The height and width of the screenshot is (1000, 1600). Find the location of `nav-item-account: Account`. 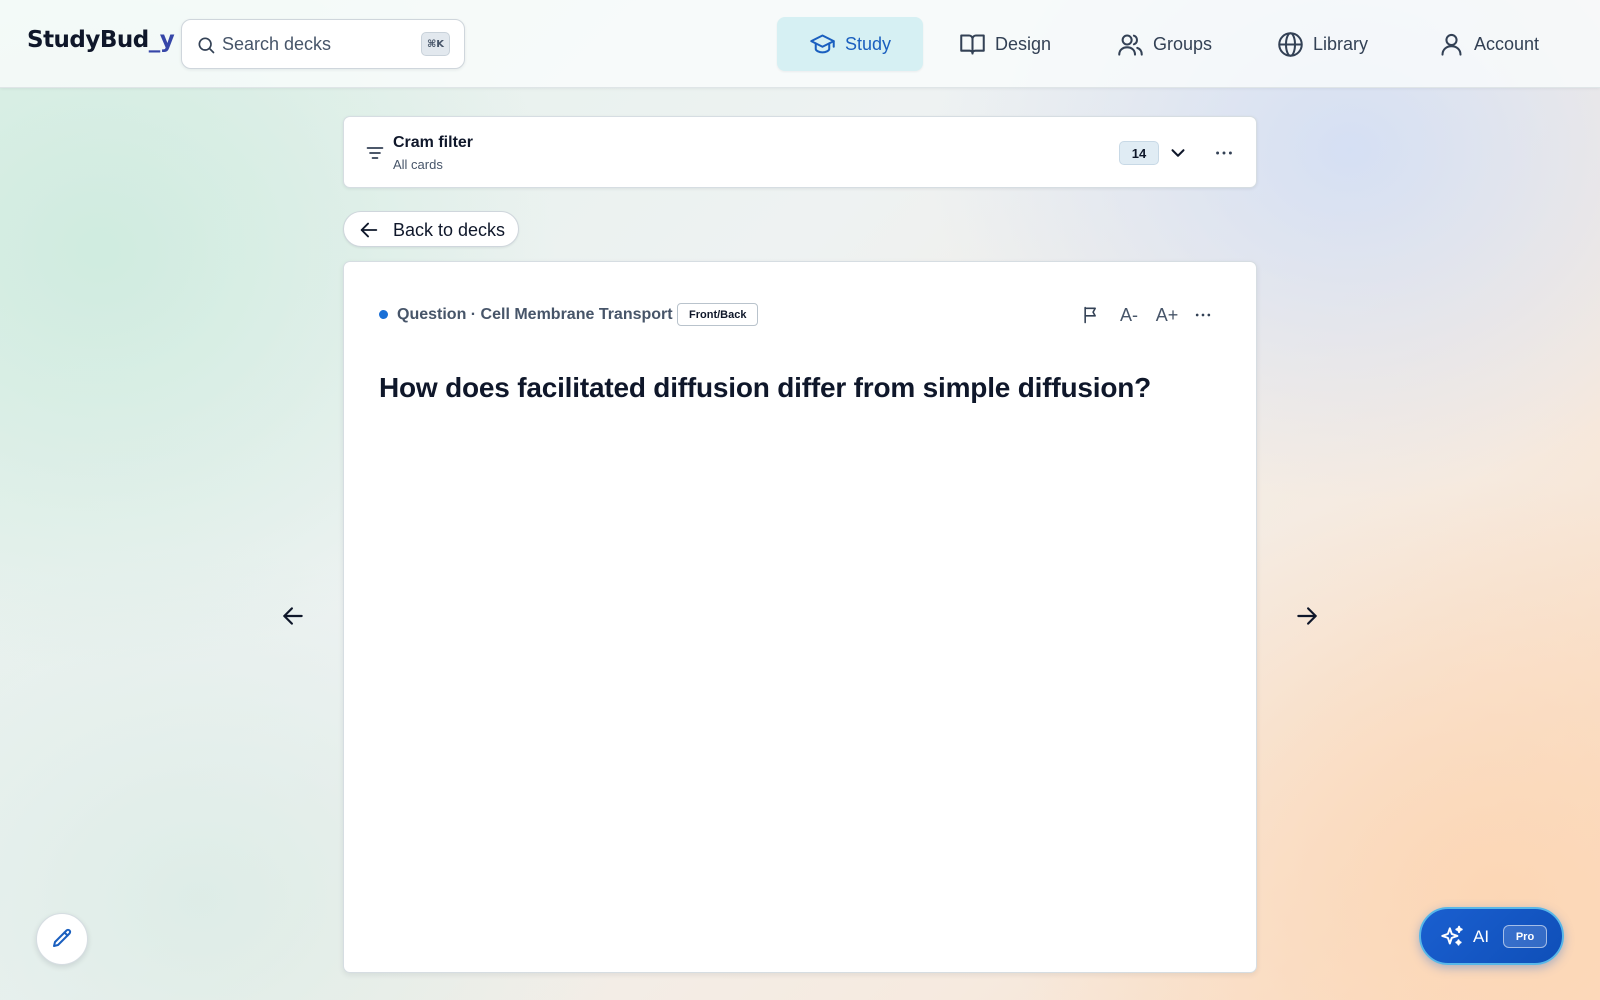

nav-item-account: Account is located at coordinates (1488, 44).